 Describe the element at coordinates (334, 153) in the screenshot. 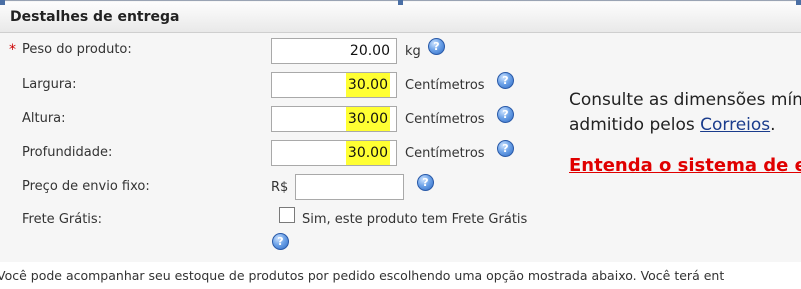

I see `depth-input: 30.00` at that location.